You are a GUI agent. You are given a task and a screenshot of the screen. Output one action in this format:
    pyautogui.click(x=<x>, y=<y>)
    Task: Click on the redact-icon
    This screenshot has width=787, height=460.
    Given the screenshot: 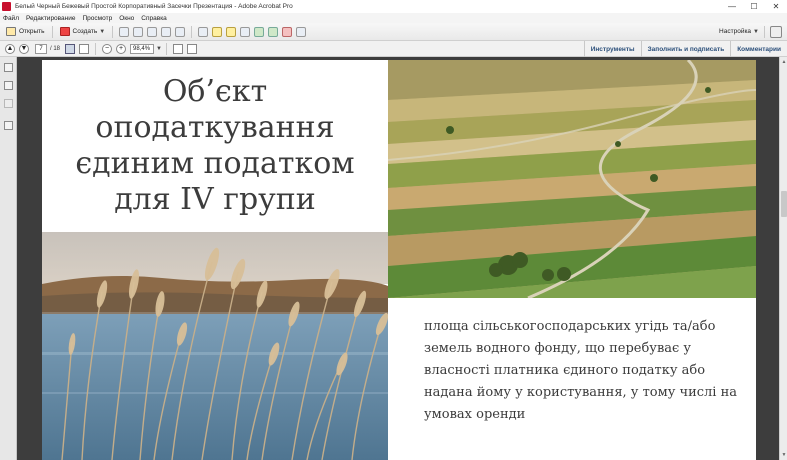 What is the action you would take?
    pyautogui.click(x=287, y=31)
    